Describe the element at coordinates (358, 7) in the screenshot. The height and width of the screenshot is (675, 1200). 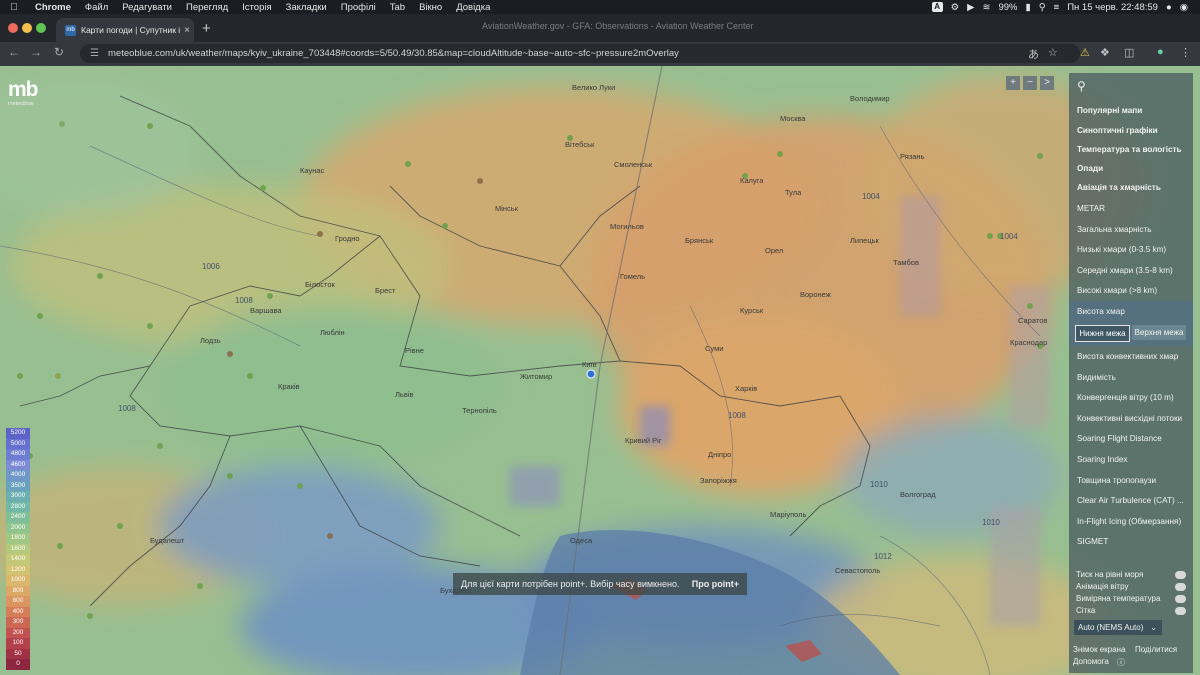
I see `menu-profiles: Профілі` at that location.